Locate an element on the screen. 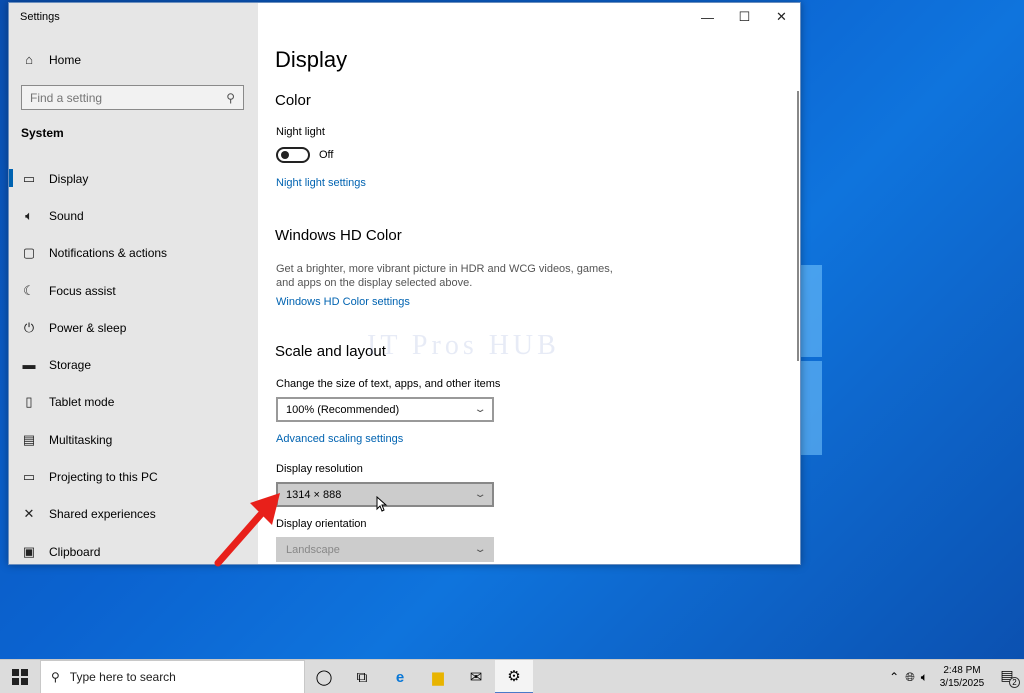  watermark: IT Pros HUB is located at coordinates (463, 345).